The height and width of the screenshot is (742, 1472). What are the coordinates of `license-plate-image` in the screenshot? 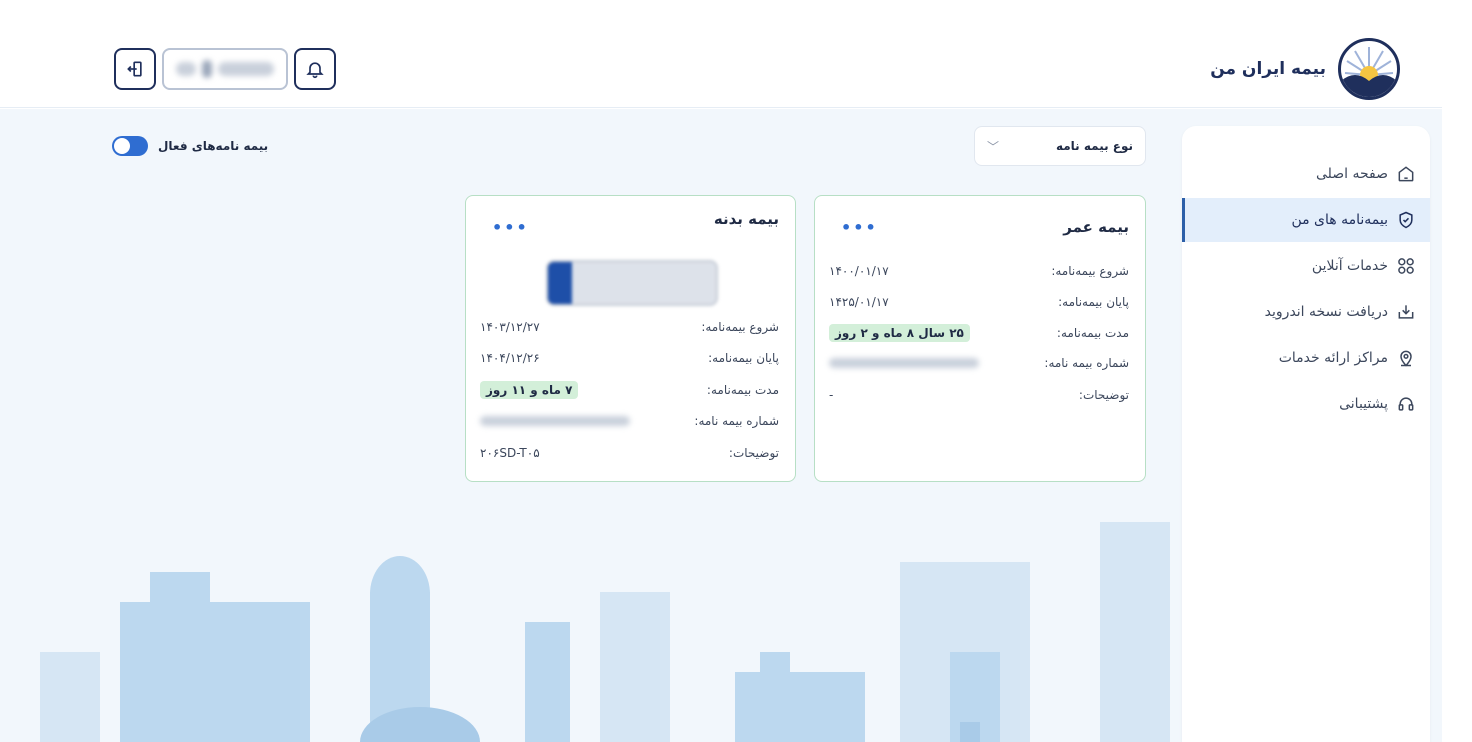 It's located at (632, 283).